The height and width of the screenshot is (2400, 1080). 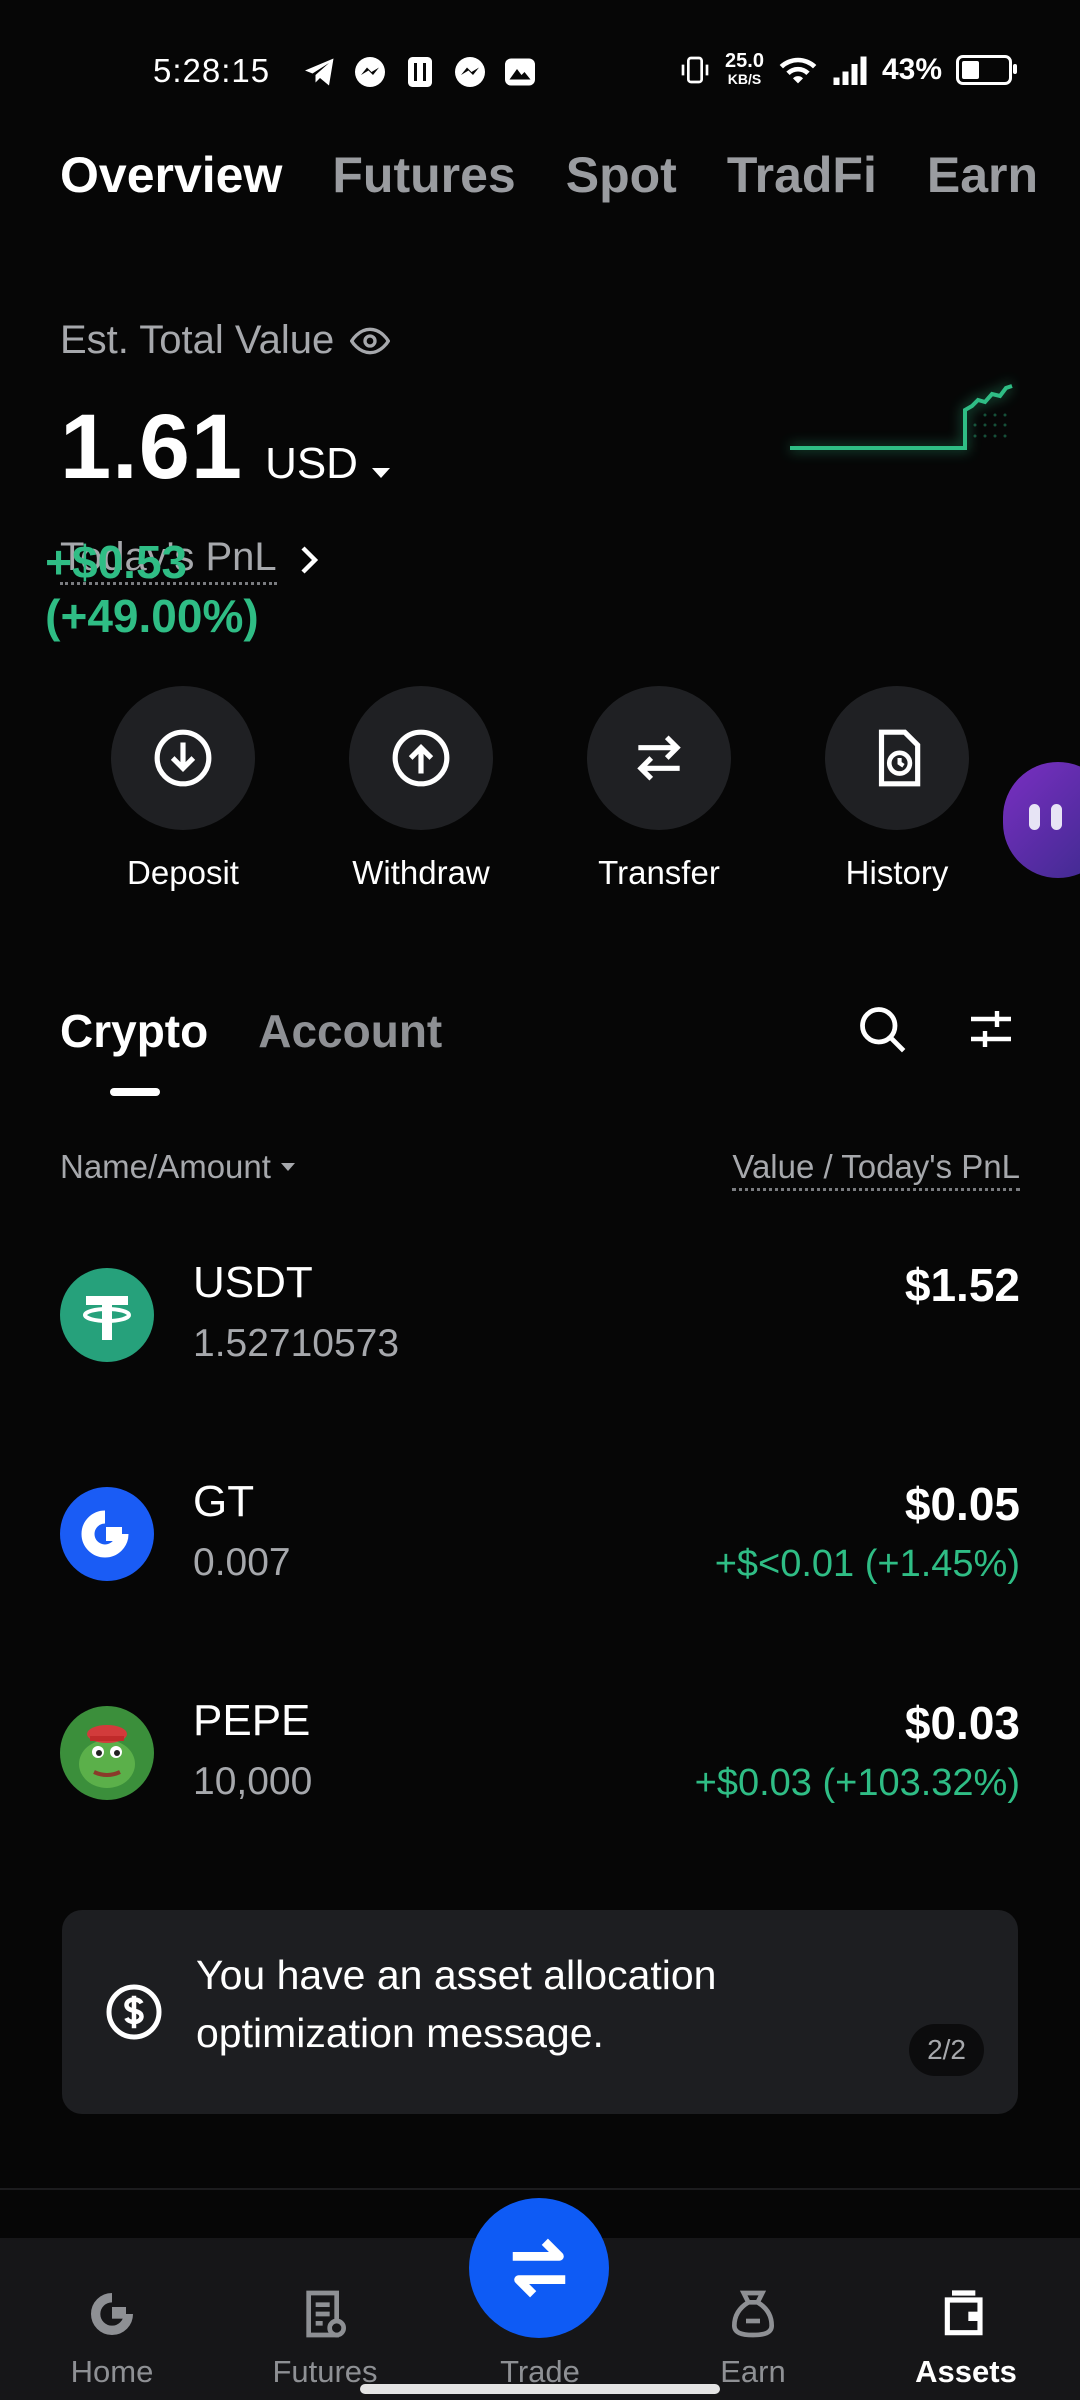 What do you see at coordinates (252, 1720) in the screenshot?
I see `asset-symbol: PEPE` at bounding box center [252, 1720].